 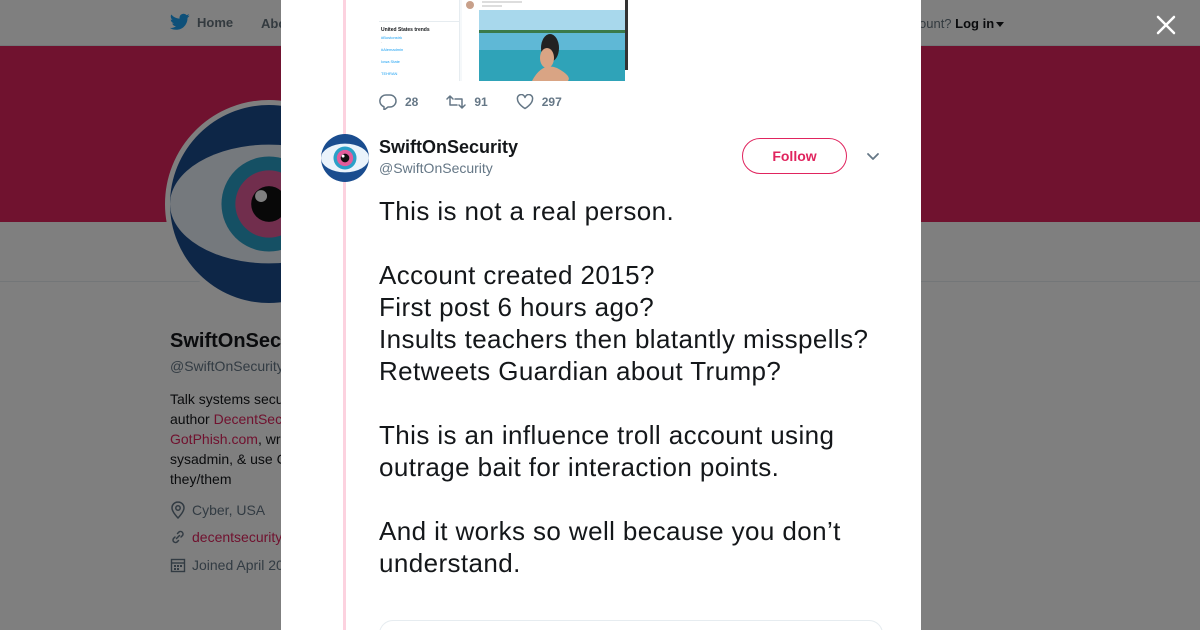 I want to click on retweet-count: 91, so click(x=481, y=102).